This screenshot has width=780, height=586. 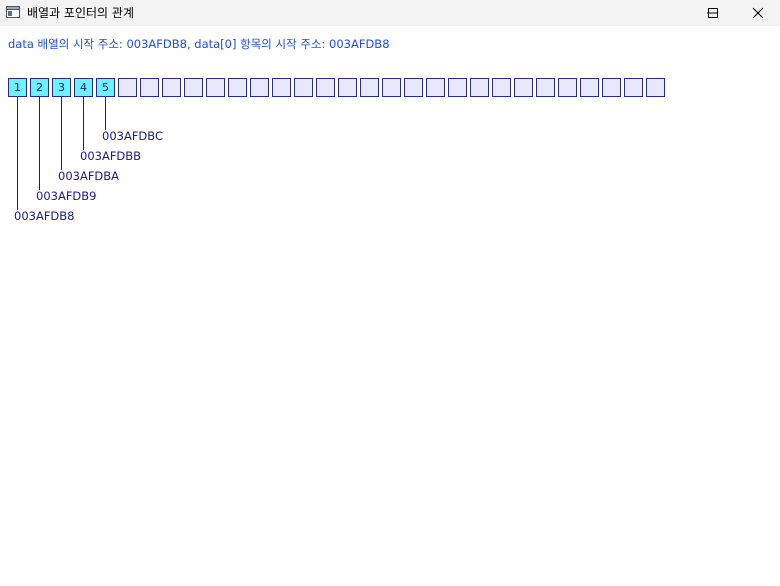 I want to click on address-label: 003AFDBC, so click(x=133, y=136).